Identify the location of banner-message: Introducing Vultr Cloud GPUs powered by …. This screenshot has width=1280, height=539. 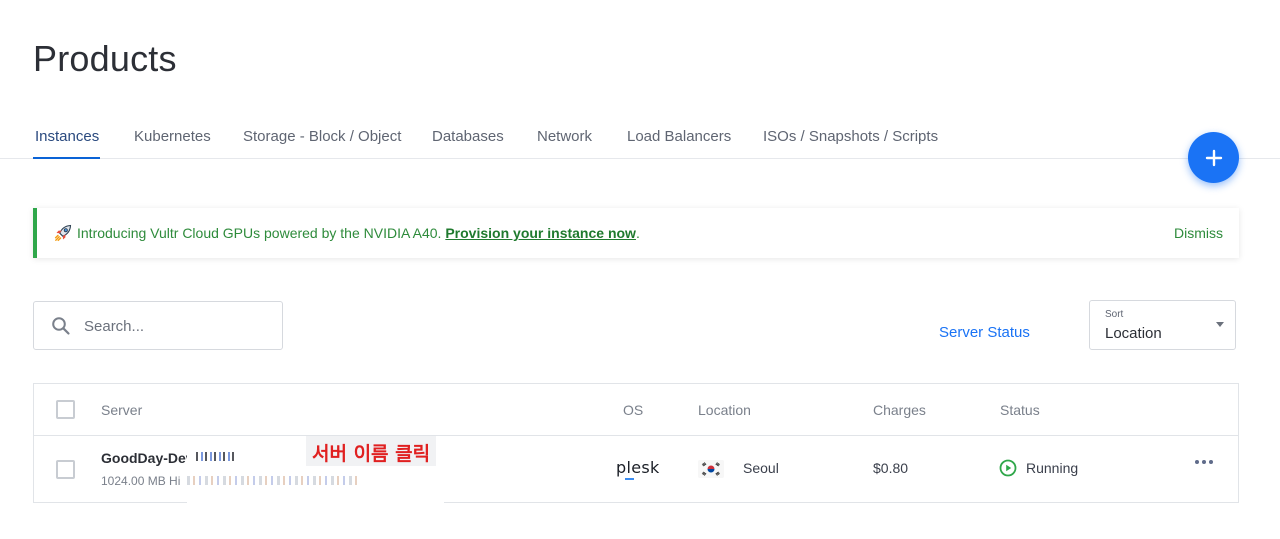
(358, 233).